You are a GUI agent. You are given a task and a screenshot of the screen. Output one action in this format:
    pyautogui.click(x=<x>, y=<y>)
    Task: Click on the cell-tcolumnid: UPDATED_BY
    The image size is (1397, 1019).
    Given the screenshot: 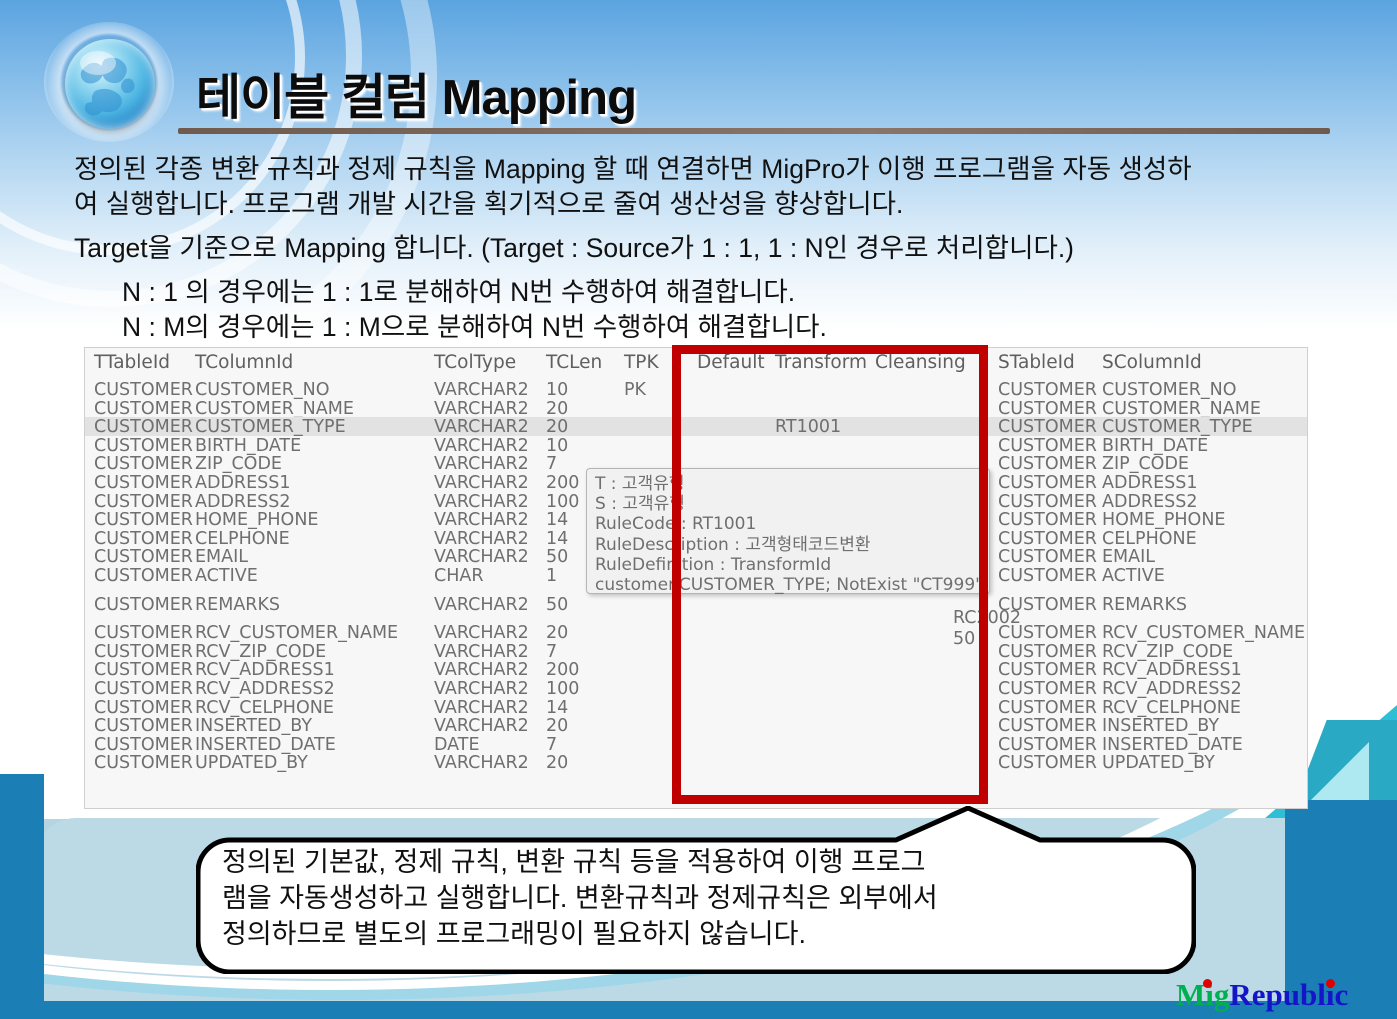 What is the action you would take?
    pyautogui.click(x=251, y=763)
    